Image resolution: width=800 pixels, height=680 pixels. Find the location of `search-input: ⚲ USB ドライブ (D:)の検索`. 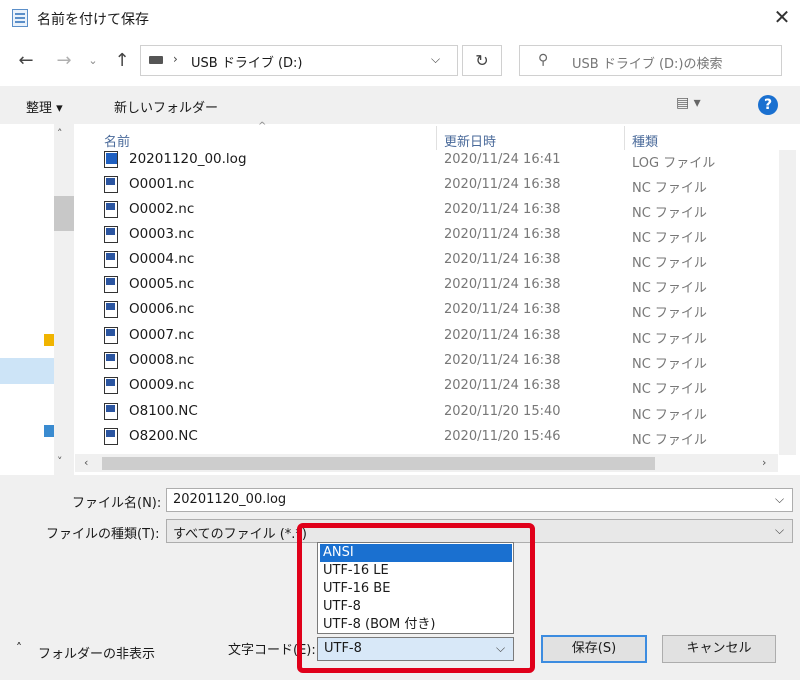

search-input: ⚲ USB ドライブ (D:)の検索 is located at coordinates (650, 60).